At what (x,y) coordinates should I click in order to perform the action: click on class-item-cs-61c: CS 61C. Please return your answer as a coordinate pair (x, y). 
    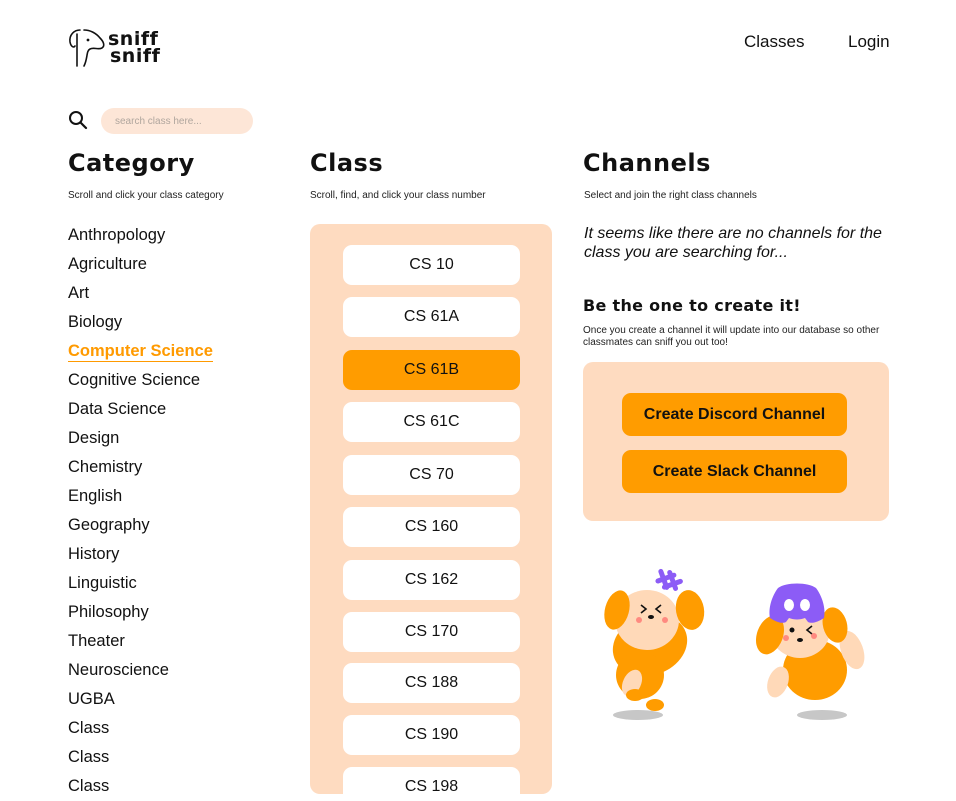
    Looking at the image, I should click on (431, 422).